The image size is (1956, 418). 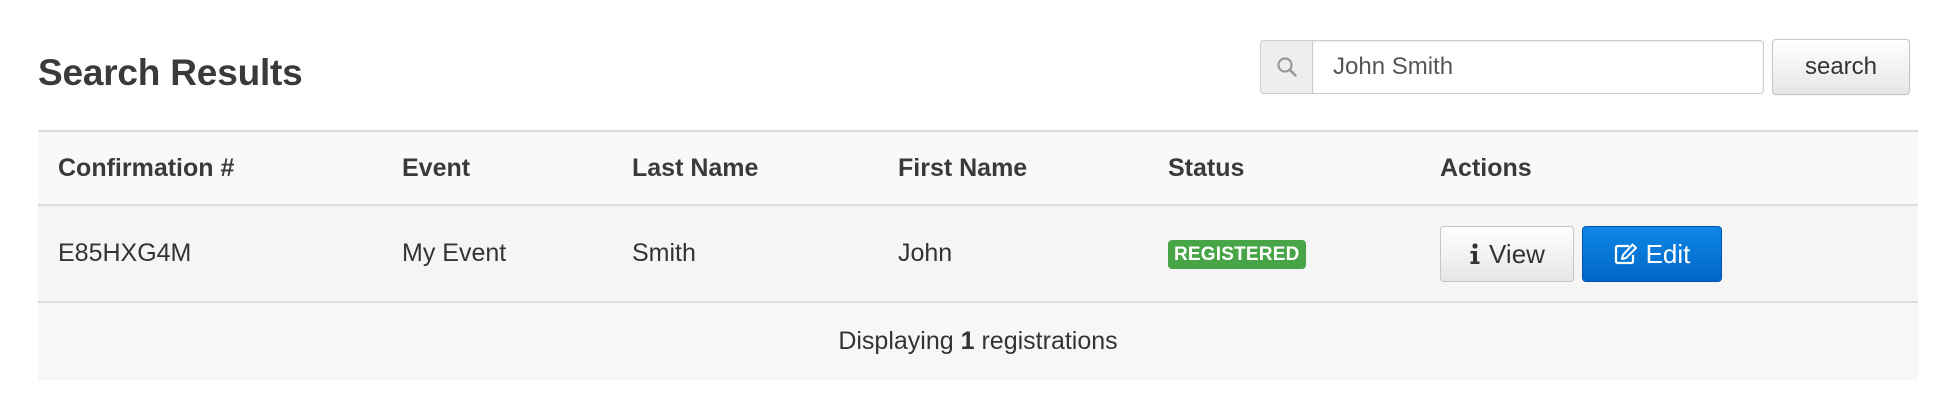 I want to click on view-button-label: View, so click(x=1517, y=253).